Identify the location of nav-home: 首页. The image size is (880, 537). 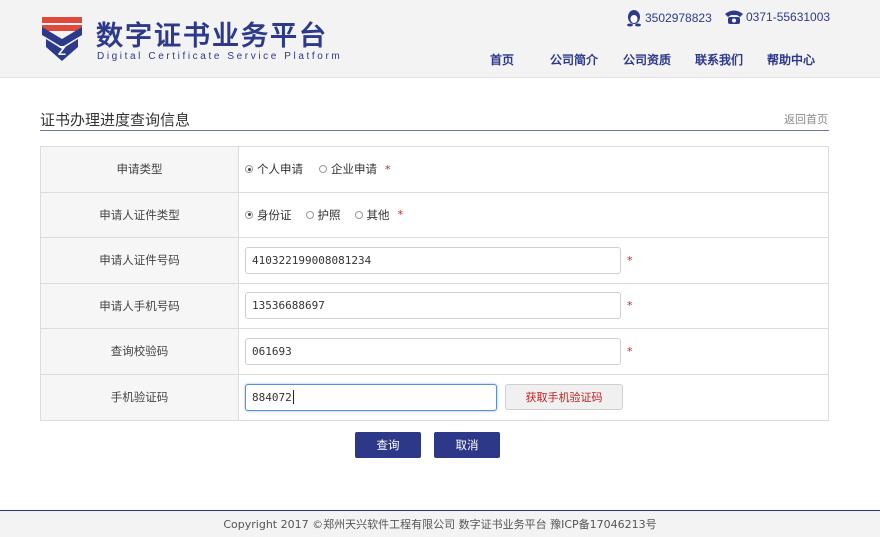
(502, 59).